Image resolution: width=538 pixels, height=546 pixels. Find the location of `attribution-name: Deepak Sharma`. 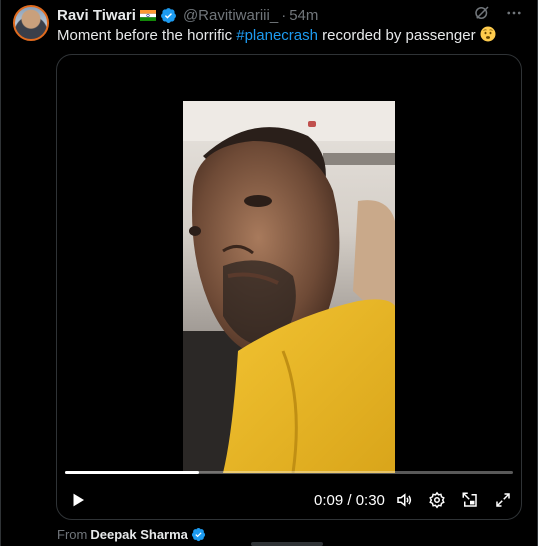

attribution-name: Deepak Sharma is located at coordinates (139, 534).